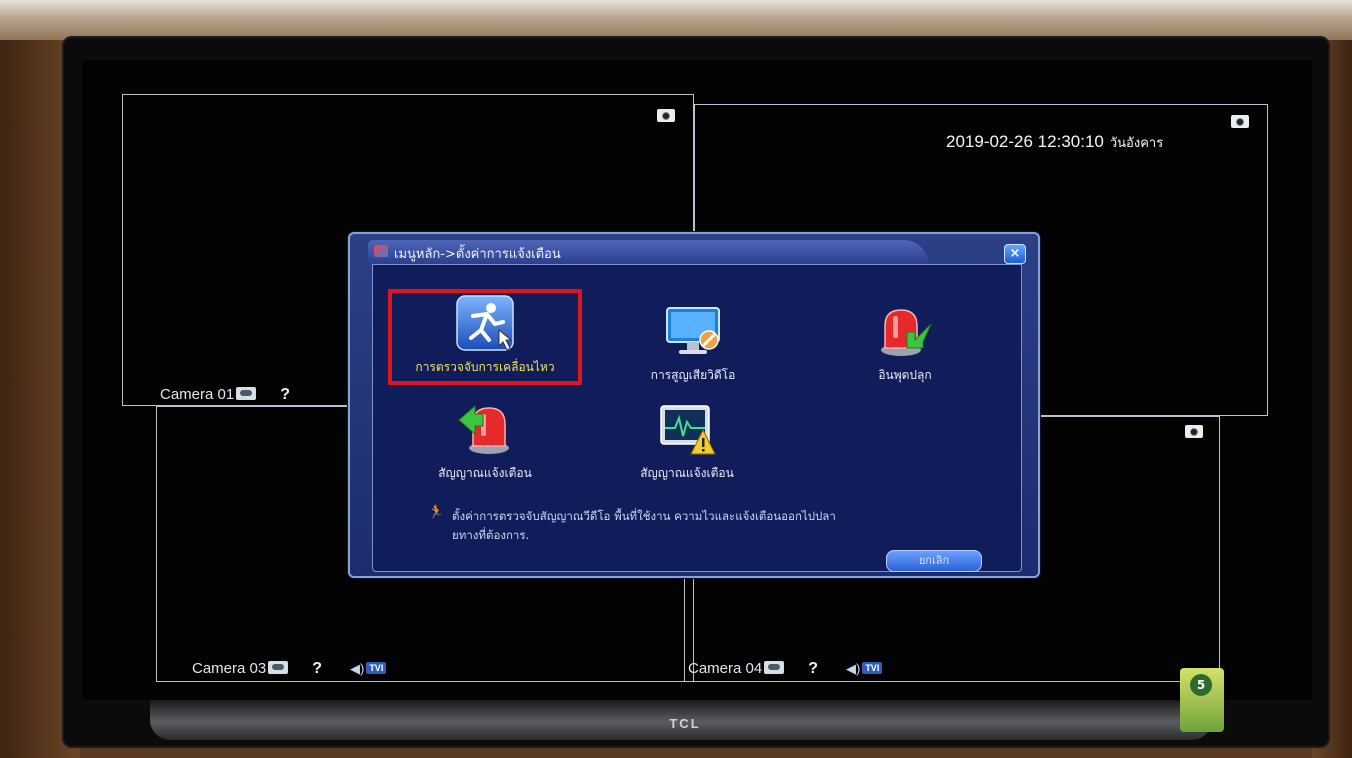 The width and height of the screenshot is (1352, 758). Describe the element at coordinates (906, 332) in the screenshot. I see `alarm-input-icon` at that location.